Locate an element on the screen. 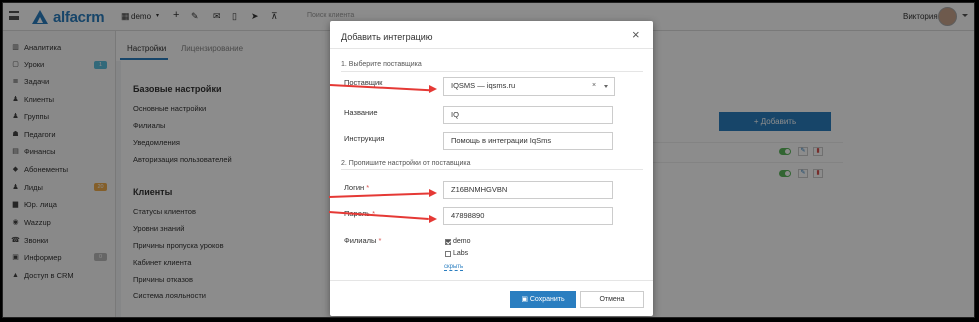  login-label: Логин * is located at coordinates (356, 187).